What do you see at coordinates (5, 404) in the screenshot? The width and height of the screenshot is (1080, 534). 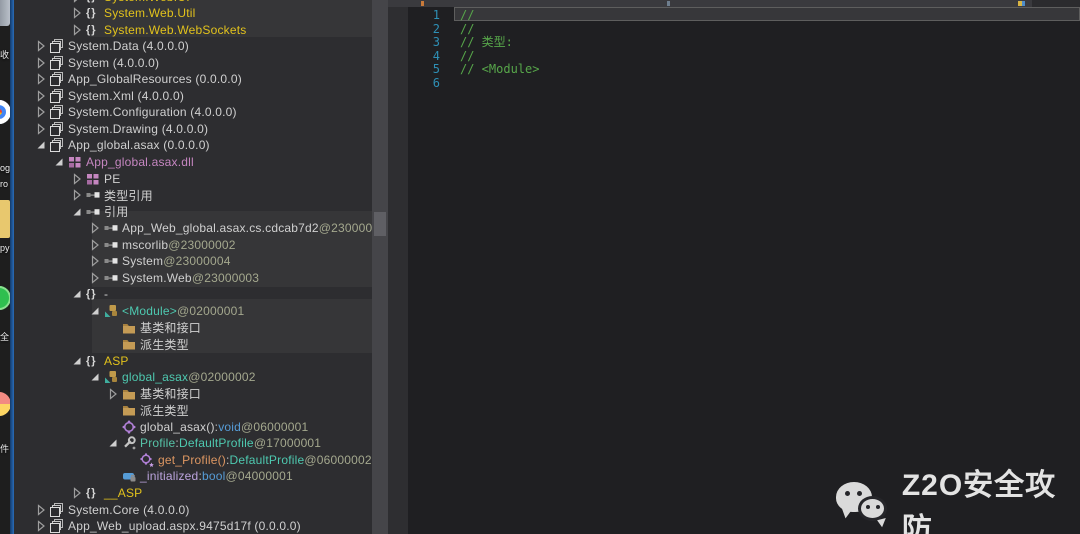 I see `colorful-app-icon` at bounding box center [5, 404].